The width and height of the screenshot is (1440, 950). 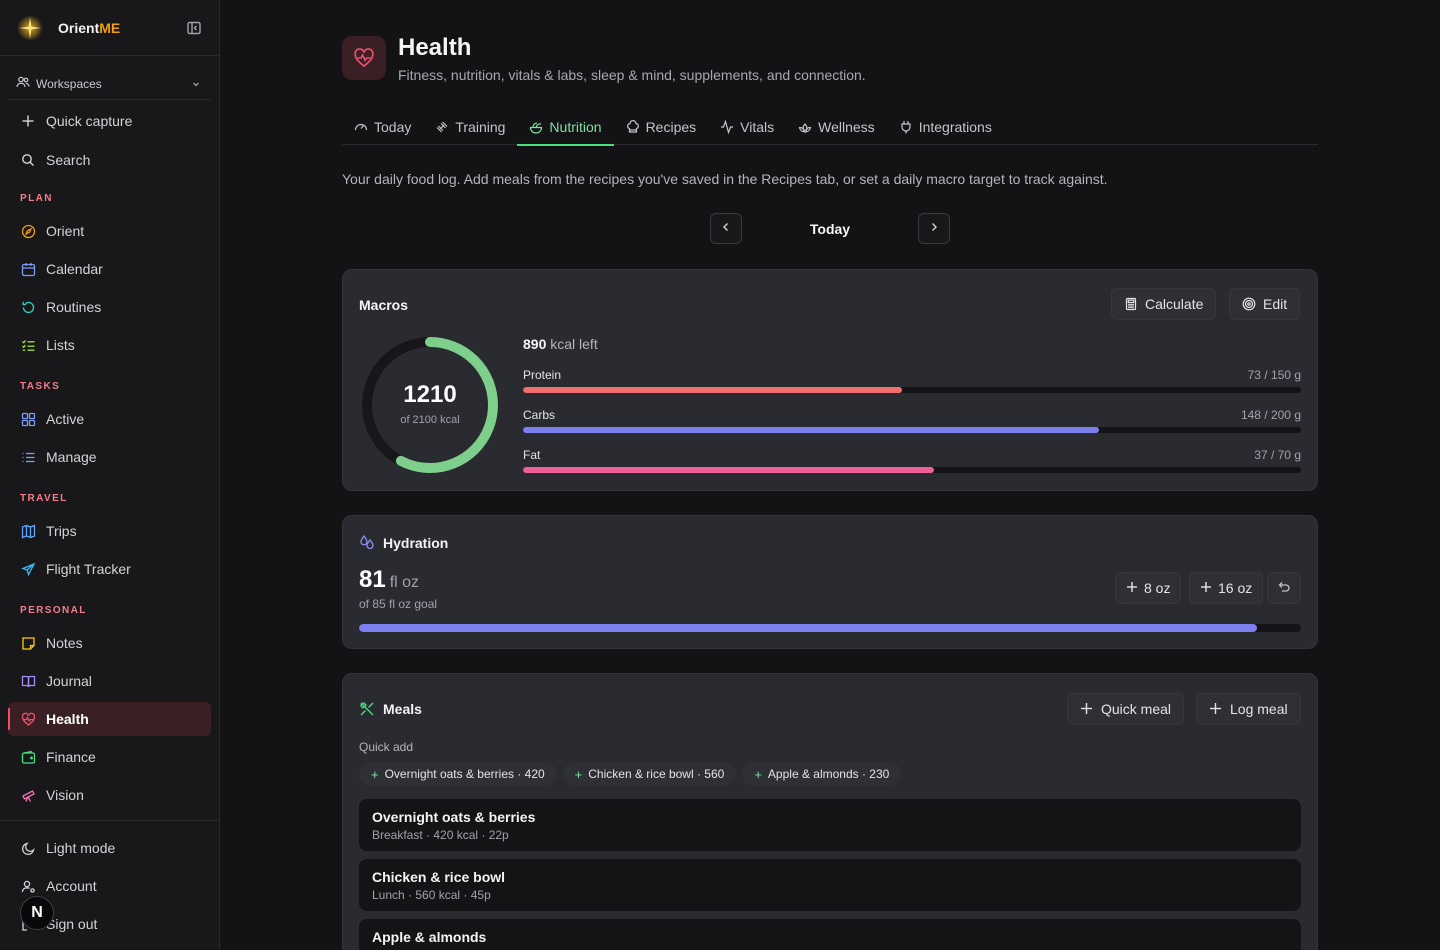 I want to click on brand-name: OrientME, so click(x=89, y=28).